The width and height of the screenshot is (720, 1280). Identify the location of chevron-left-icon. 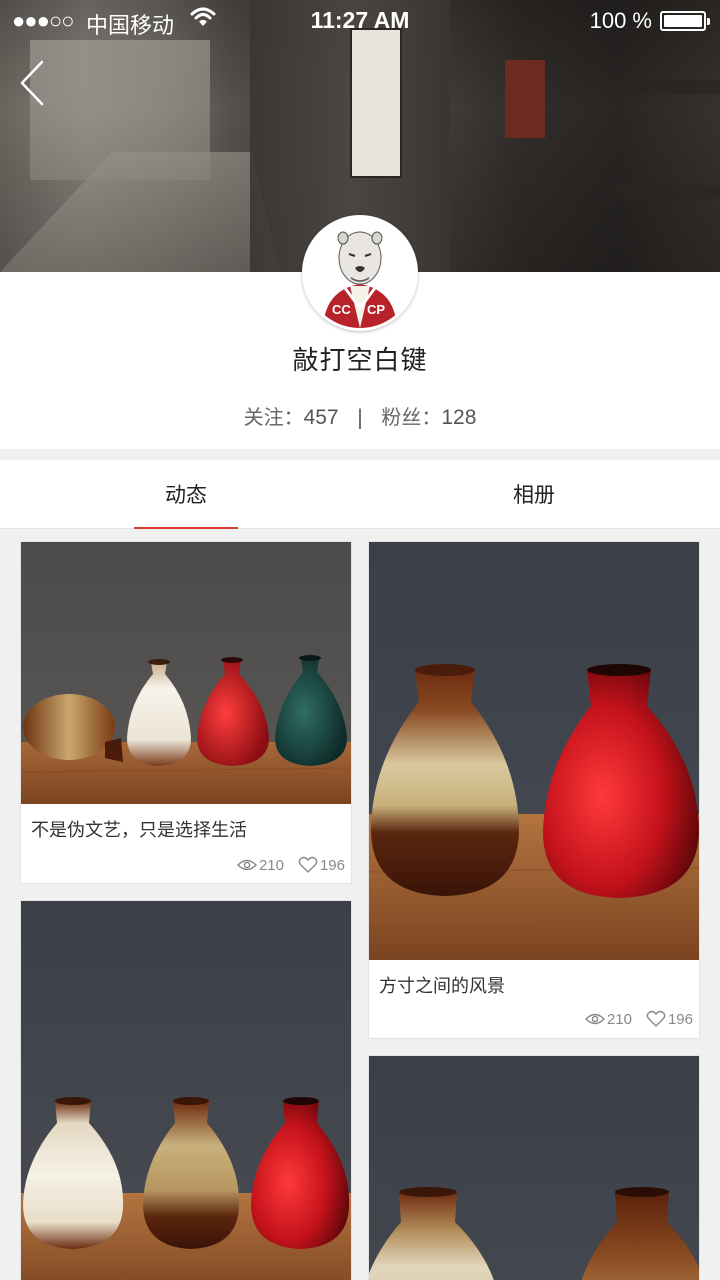
(32, 83).